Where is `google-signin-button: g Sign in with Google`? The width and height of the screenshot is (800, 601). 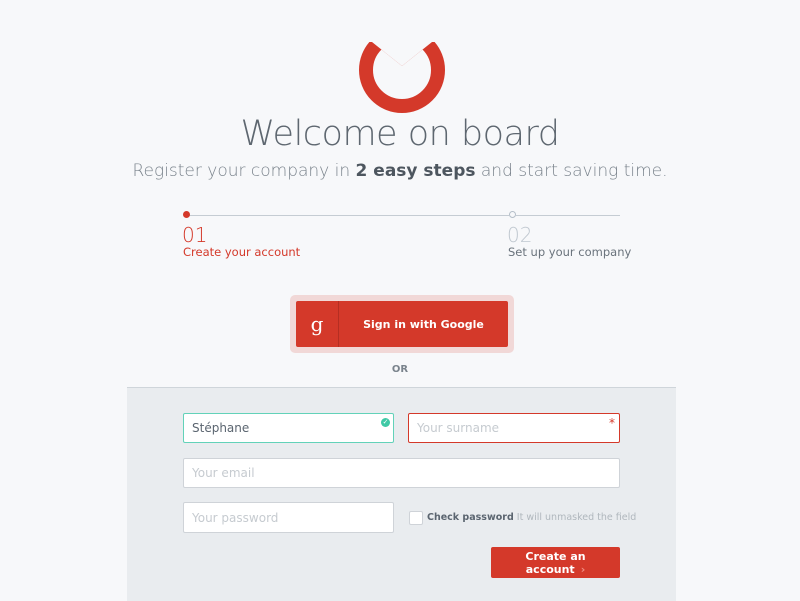
google-signin-button: g Sign in with Google is located at coordinates (402, 324).